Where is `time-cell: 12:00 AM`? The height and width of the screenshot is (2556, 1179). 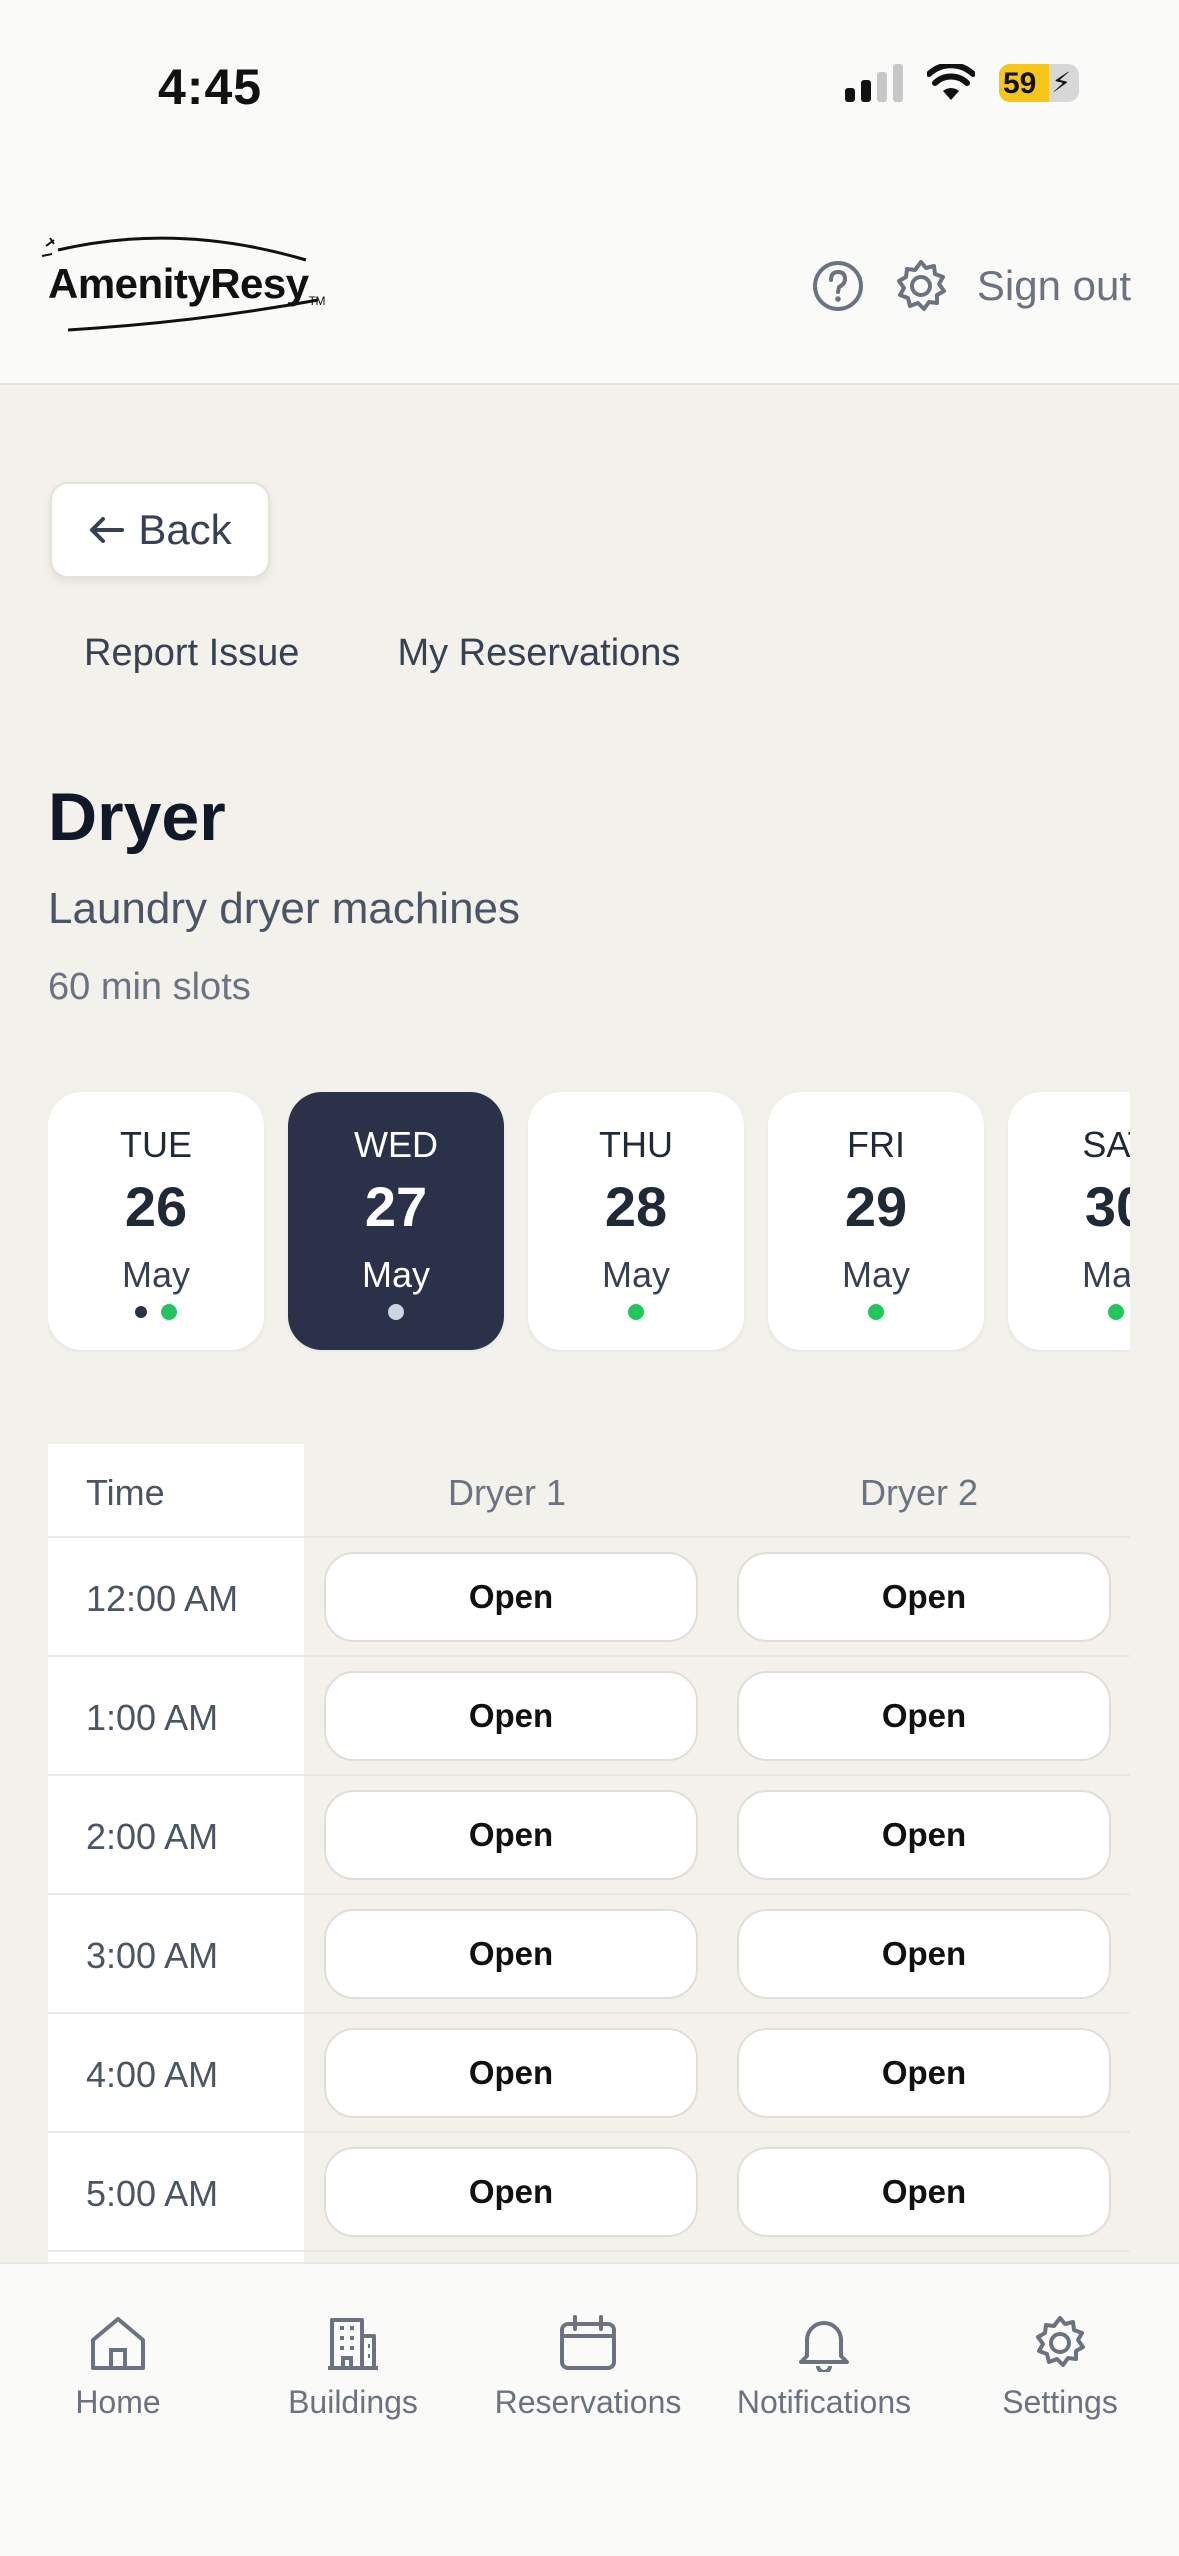 time-cell: 12:00 AM is located at coordinates (162, 1598).